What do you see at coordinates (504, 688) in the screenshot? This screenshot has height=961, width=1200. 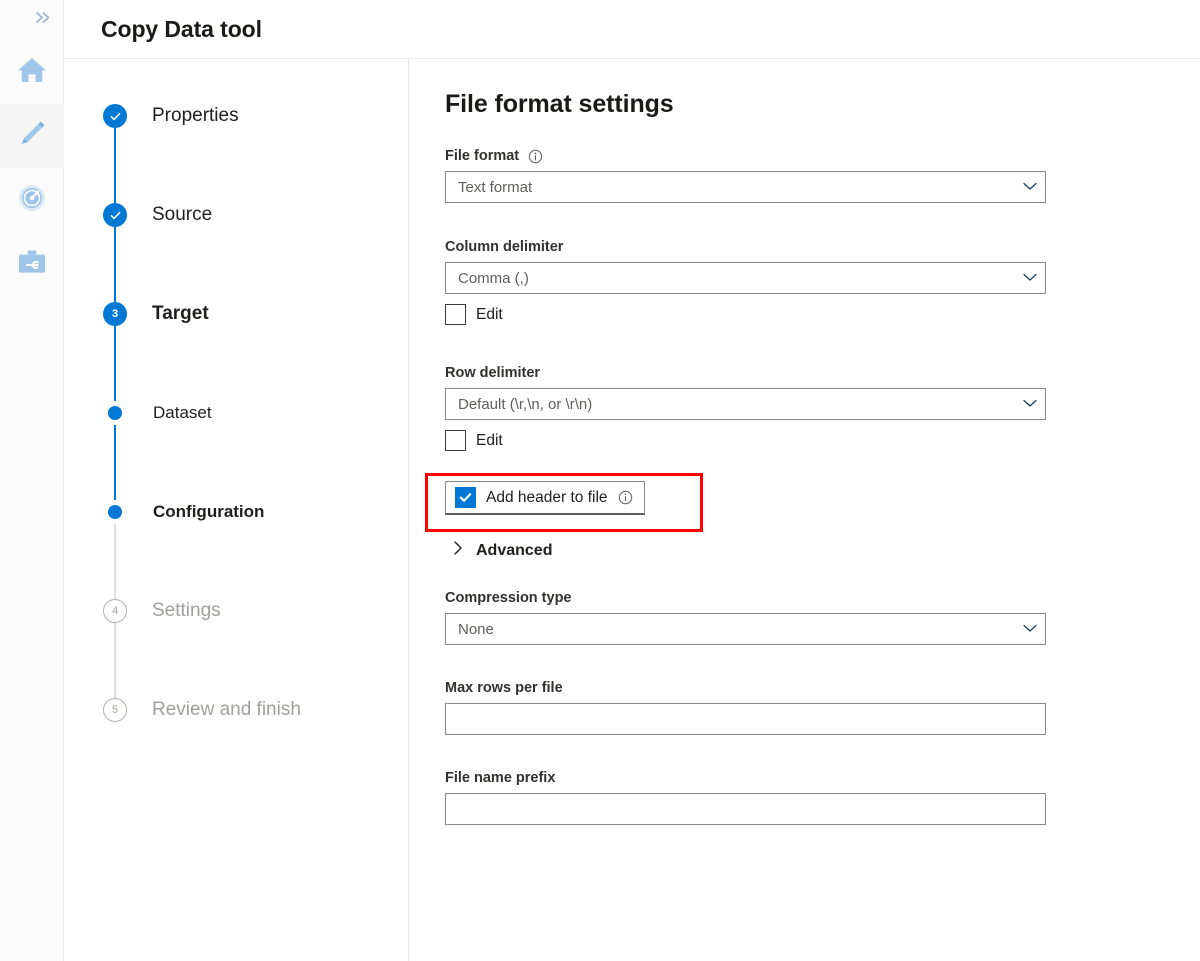 I see `field-label-max-rows-per-file: Max rows per file` at bounding box center [504, 688].